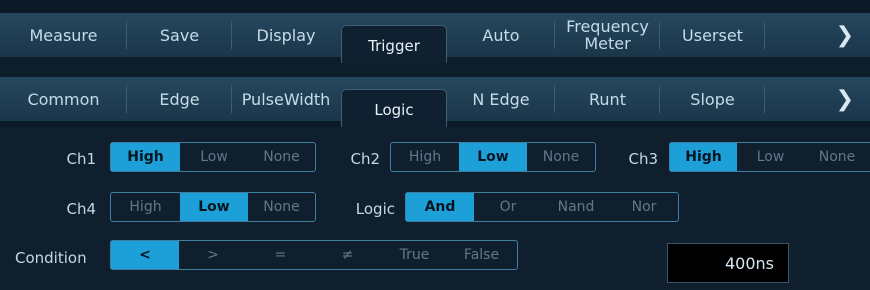  I want to click on condition-selector: < > = ≠ True False, so click(314, 255).